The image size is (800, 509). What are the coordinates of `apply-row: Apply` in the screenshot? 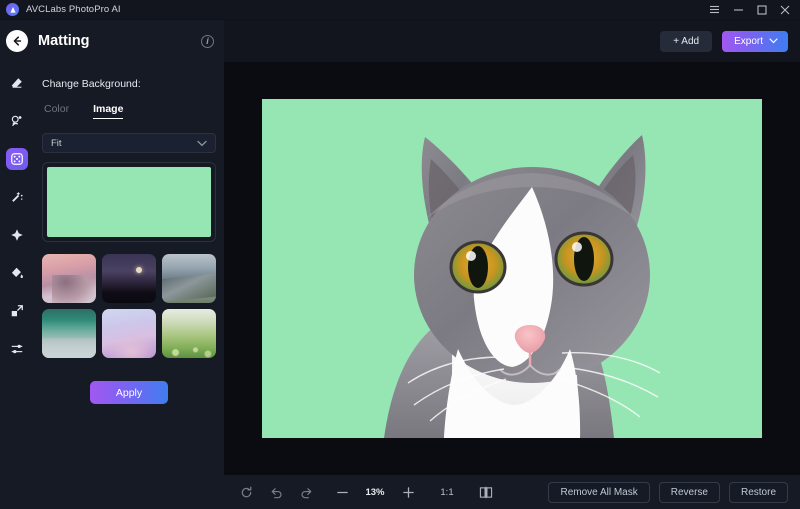 It's located at (129, 392).